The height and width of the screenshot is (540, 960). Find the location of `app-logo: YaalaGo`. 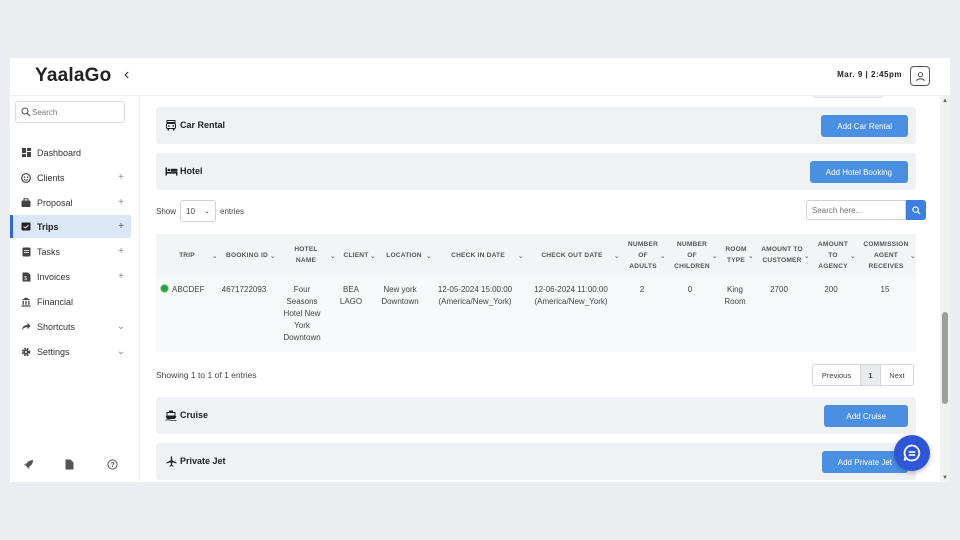

app-logo: YaalaGo is located at coordinates (73, 75).